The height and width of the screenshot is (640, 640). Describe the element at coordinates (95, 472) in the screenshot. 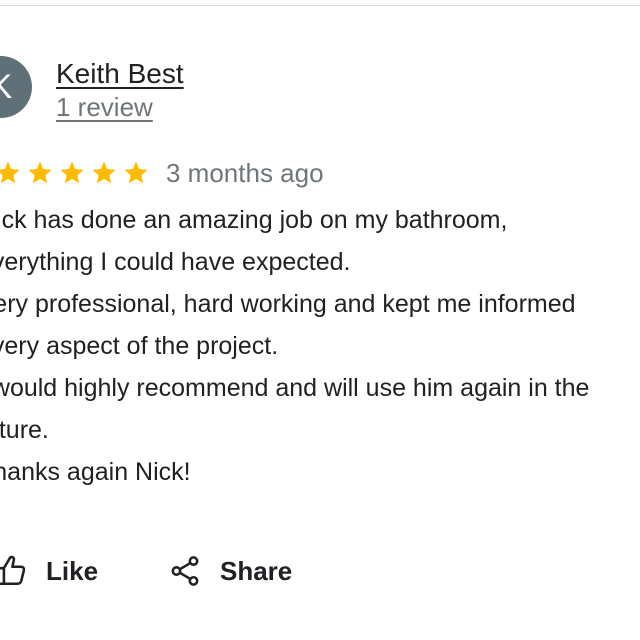

I see `review-body-line: Thanks again Nick!` at that location.